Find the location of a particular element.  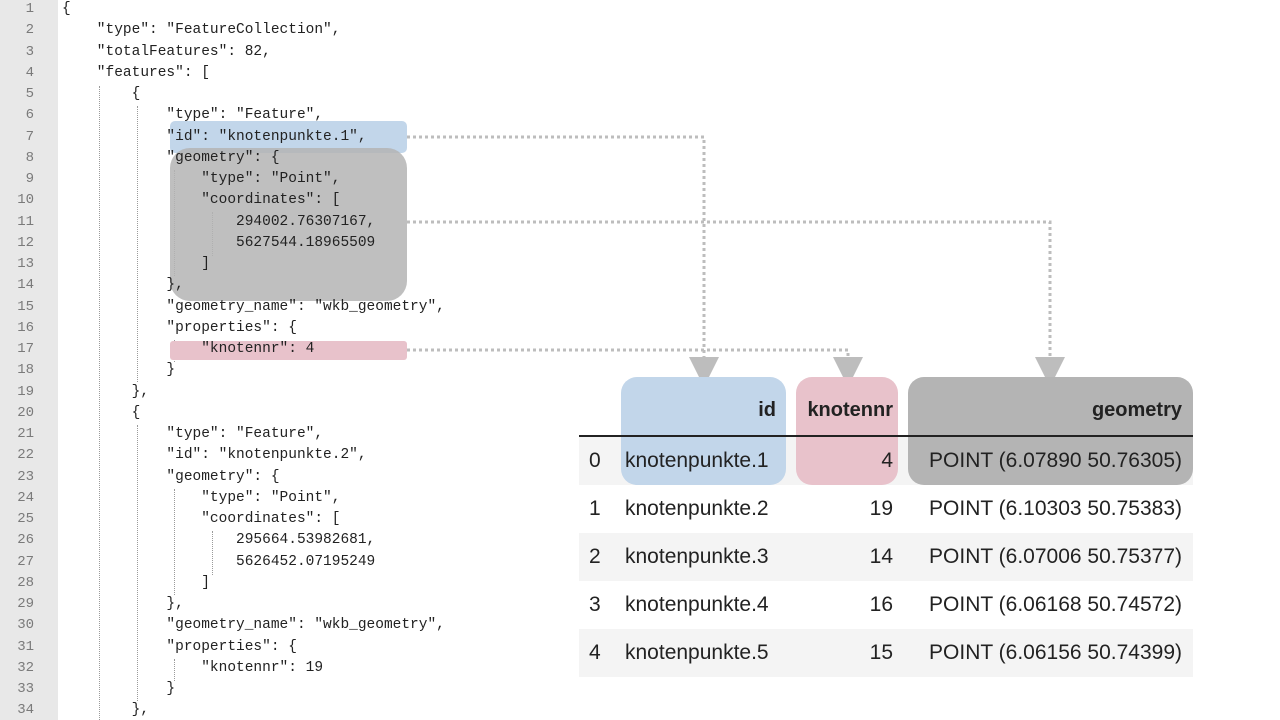

row-index-cell: 3 is located at coordinates (595, 604).